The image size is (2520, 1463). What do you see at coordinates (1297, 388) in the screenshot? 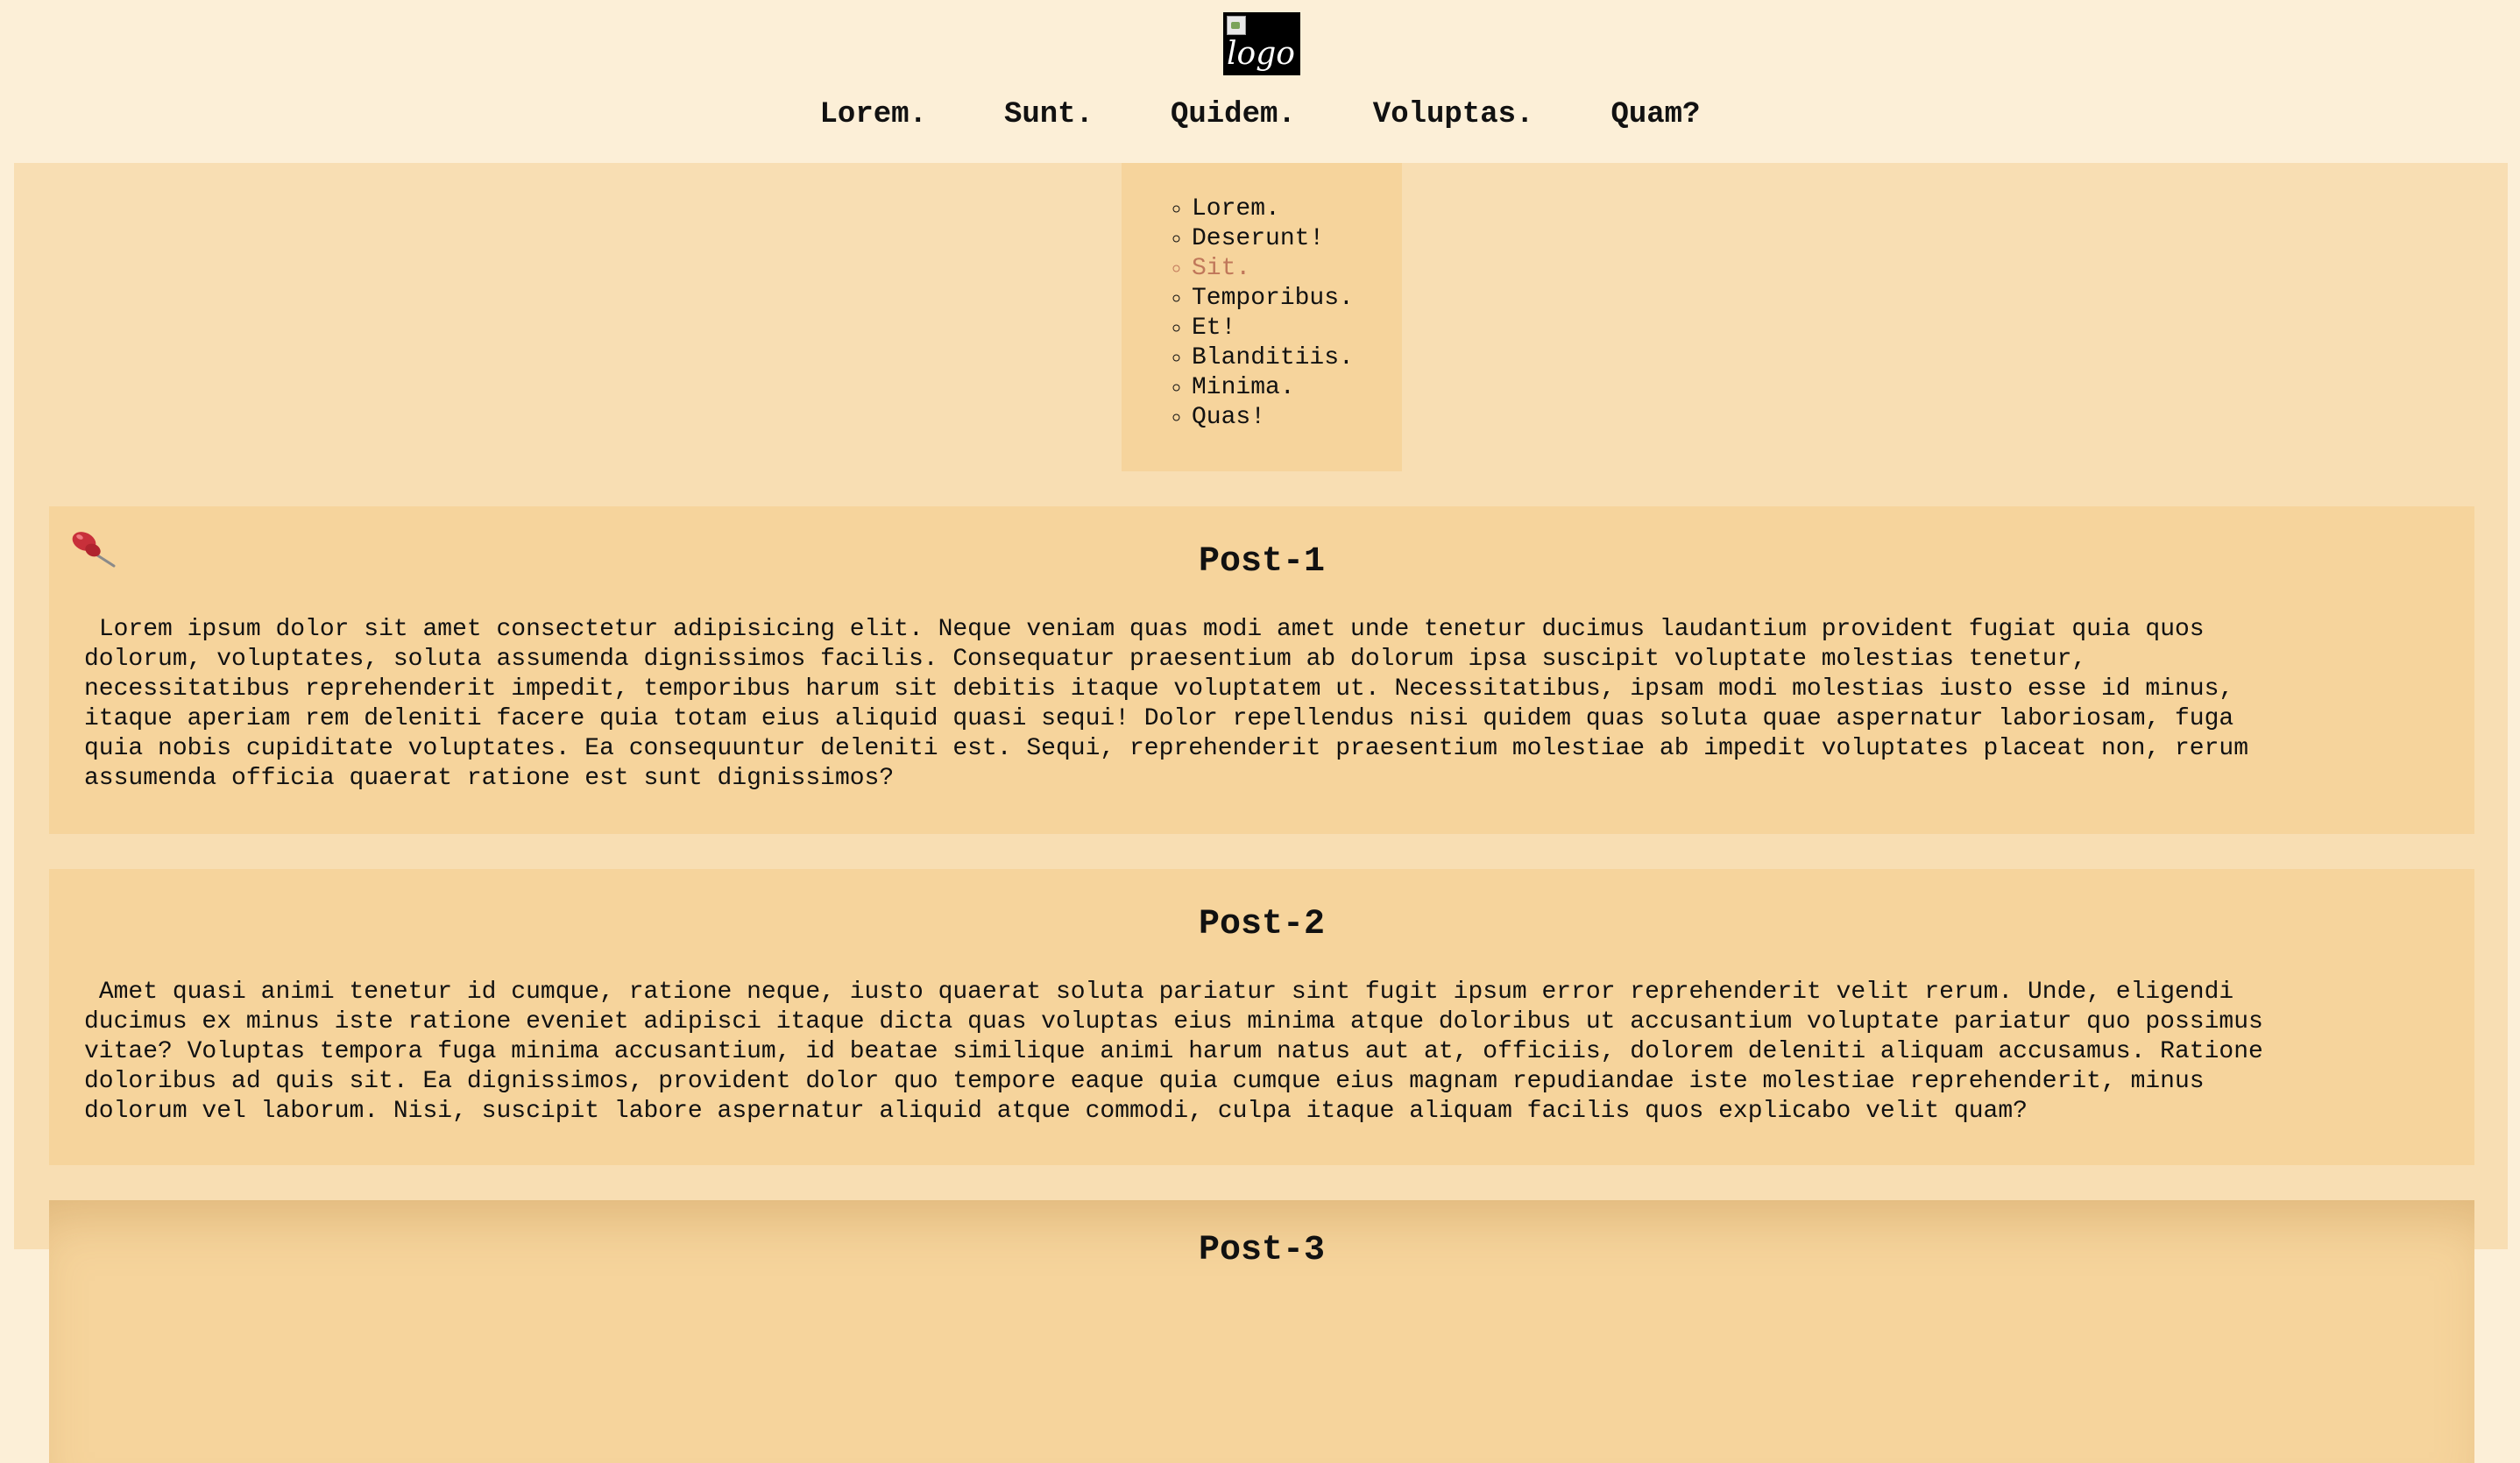
I see `submenu-item: Minima.` at bounding box center [1297, 388].